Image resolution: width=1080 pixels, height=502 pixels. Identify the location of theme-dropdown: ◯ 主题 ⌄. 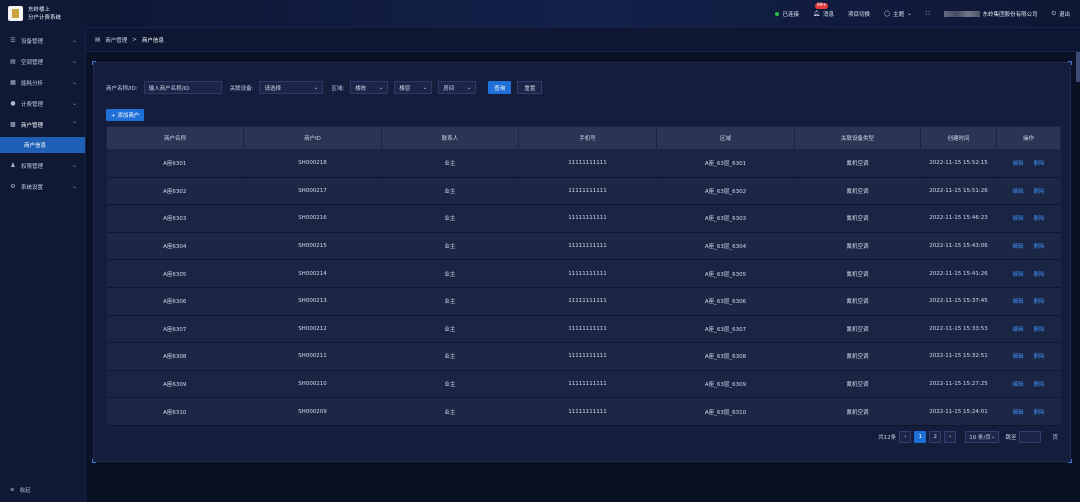
(898, 14).